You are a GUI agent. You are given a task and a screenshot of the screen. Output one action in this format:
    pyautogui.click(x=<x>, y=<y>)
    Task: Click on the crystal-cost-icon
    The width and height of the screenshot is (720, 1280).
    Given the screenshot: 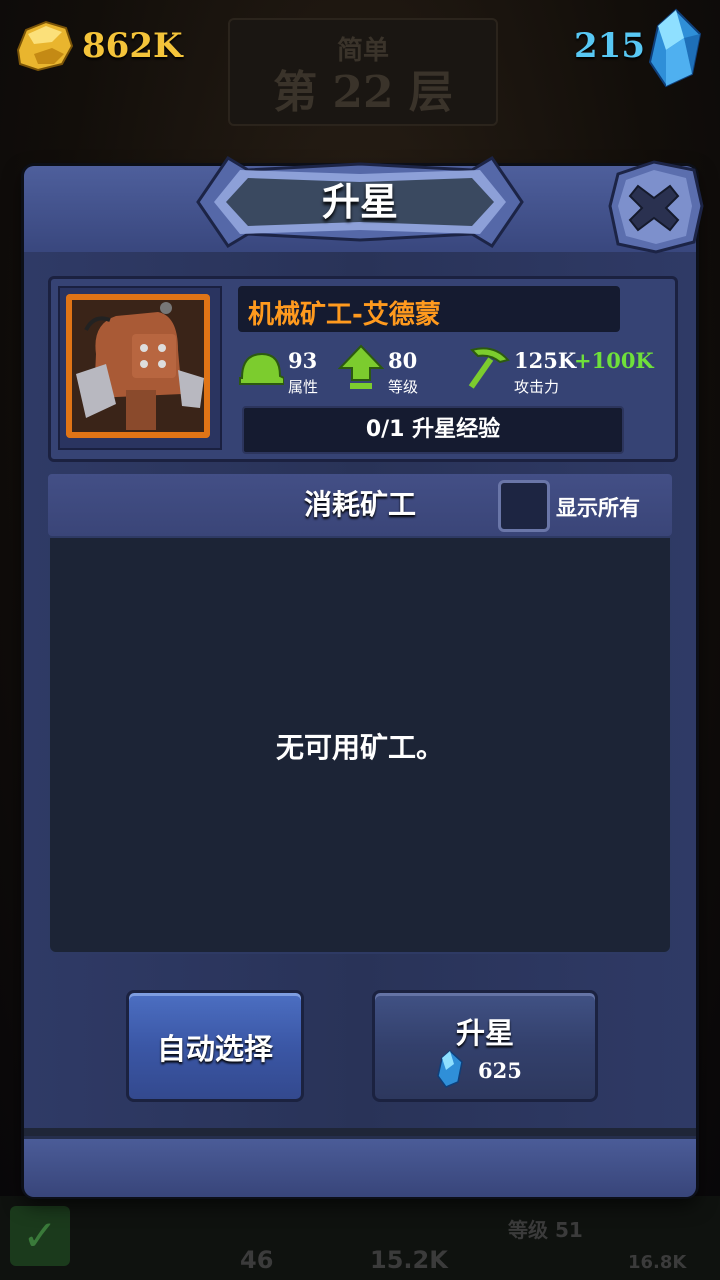 What is the action you would take?
    pyautogui.click(x=450, y=1069)
    